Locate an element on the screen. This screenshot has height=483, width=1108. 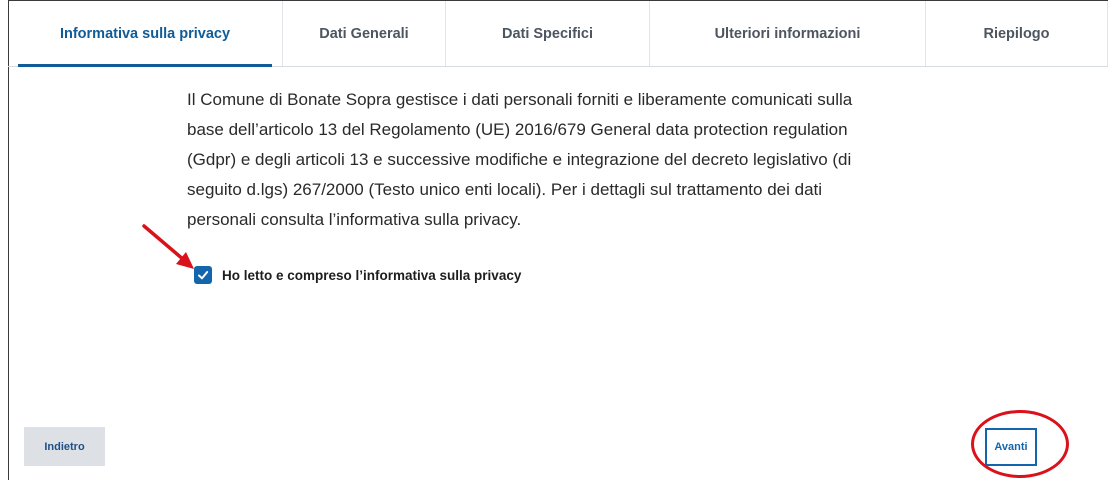
tab-riepilogo: Riepilogo is located at coordinates (1017, 33).